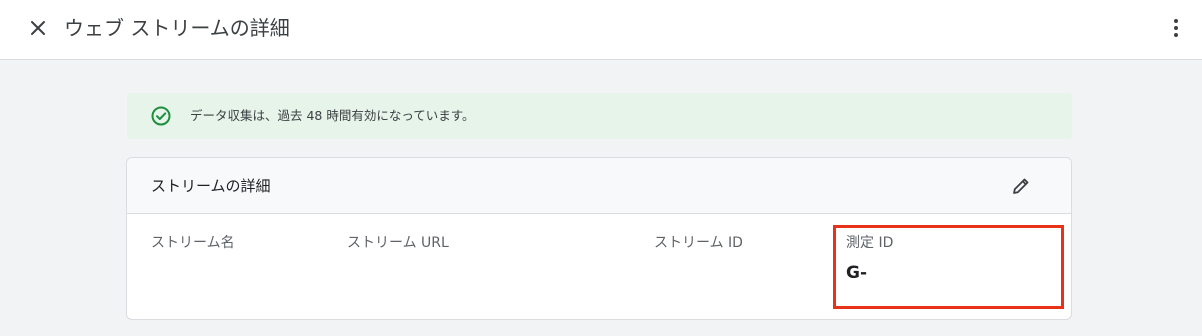 The height and width of the screenshot is (336, 1202). I want to click on data-collection-banner: データ収集は、過去 48 時間有効になっています。, so click(599, 116).